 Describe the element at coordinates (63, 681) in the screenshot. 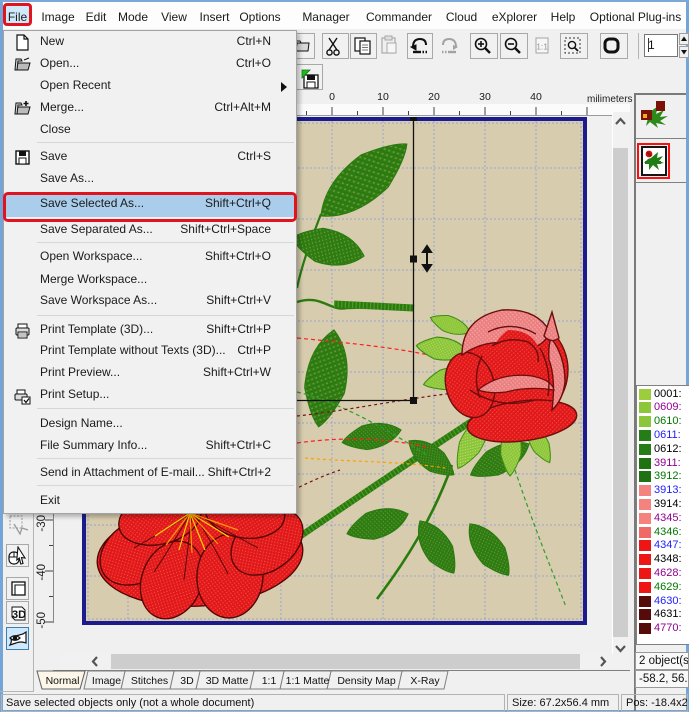

I see `svg-text: Normal` at that location.